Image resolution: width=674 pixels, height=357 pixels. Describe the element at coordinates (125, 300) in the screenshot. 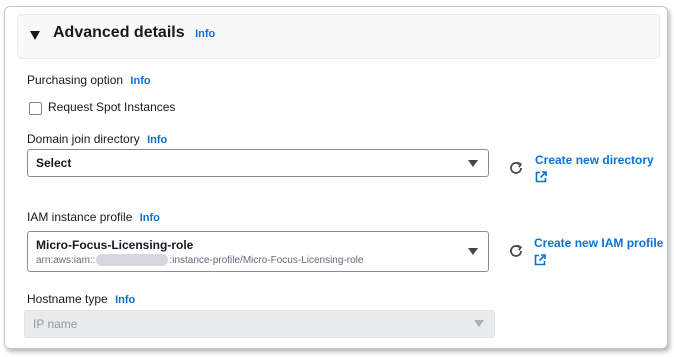

I see `hostname-info-link: Info` at that location.